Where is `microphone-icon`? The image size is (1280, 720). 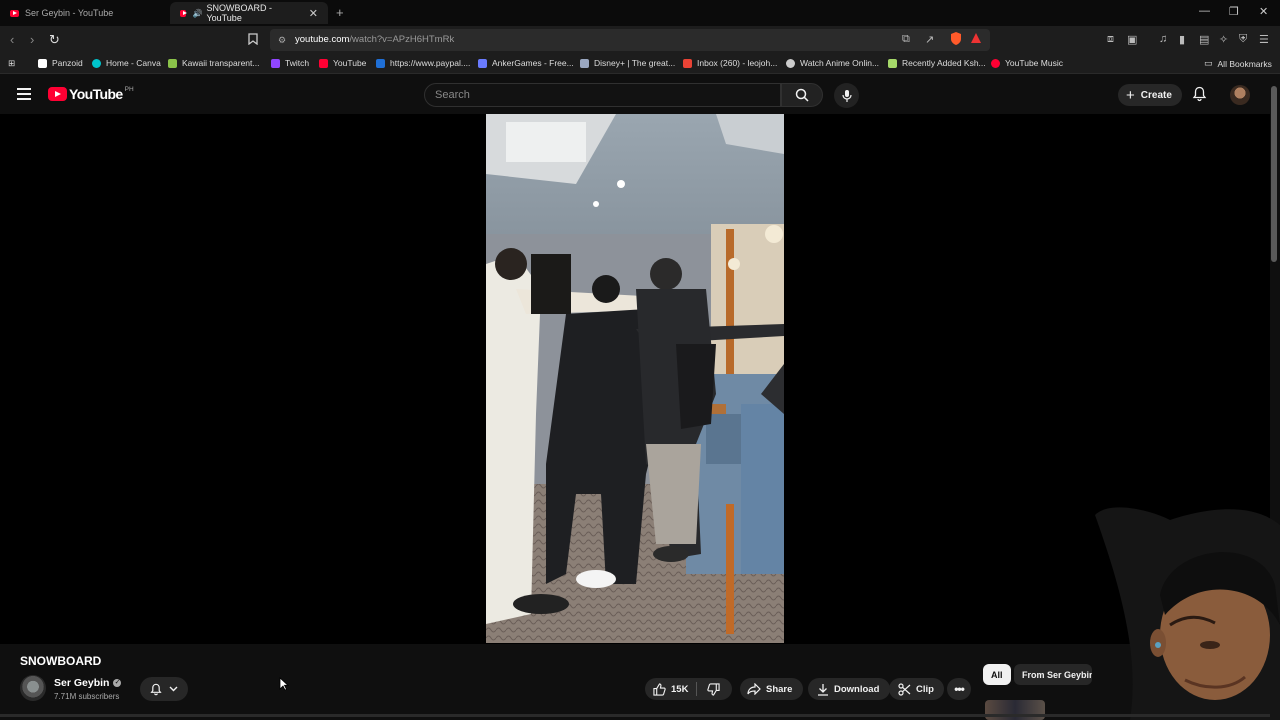
microphone-icon is located at coordinates (846, 95).